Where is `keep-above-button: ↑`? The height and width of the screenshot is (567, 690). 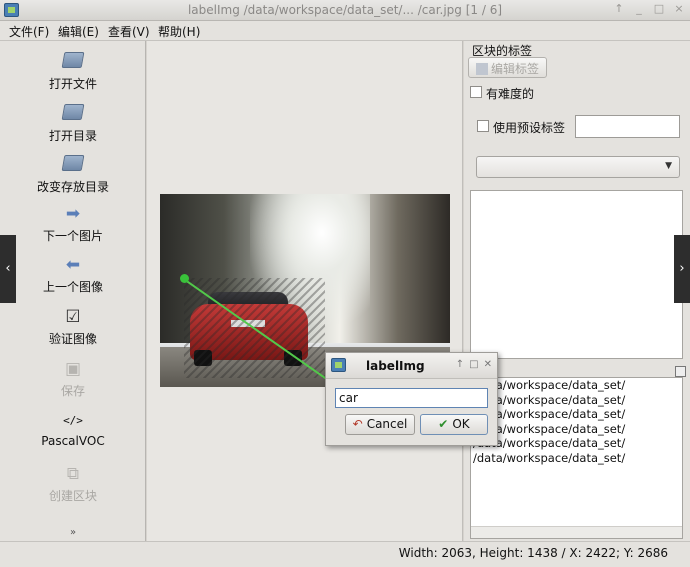 keep-above-button: ↑ is located at coordinates (619, 8).